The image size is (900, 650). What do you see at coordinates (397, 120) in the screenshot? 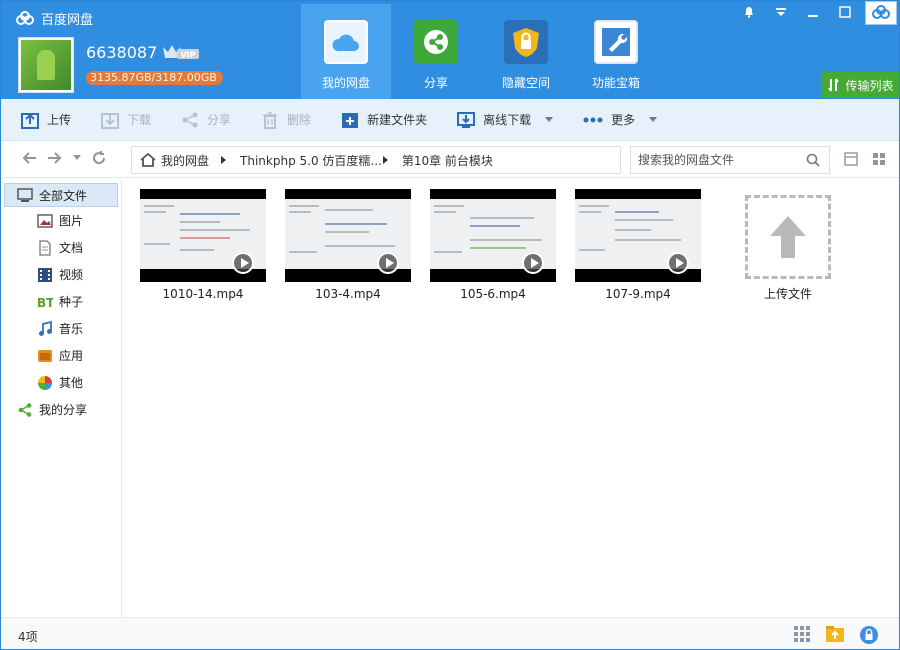
I see `new-folder-label: 新建文件夹` at bounding box center [397, 120].